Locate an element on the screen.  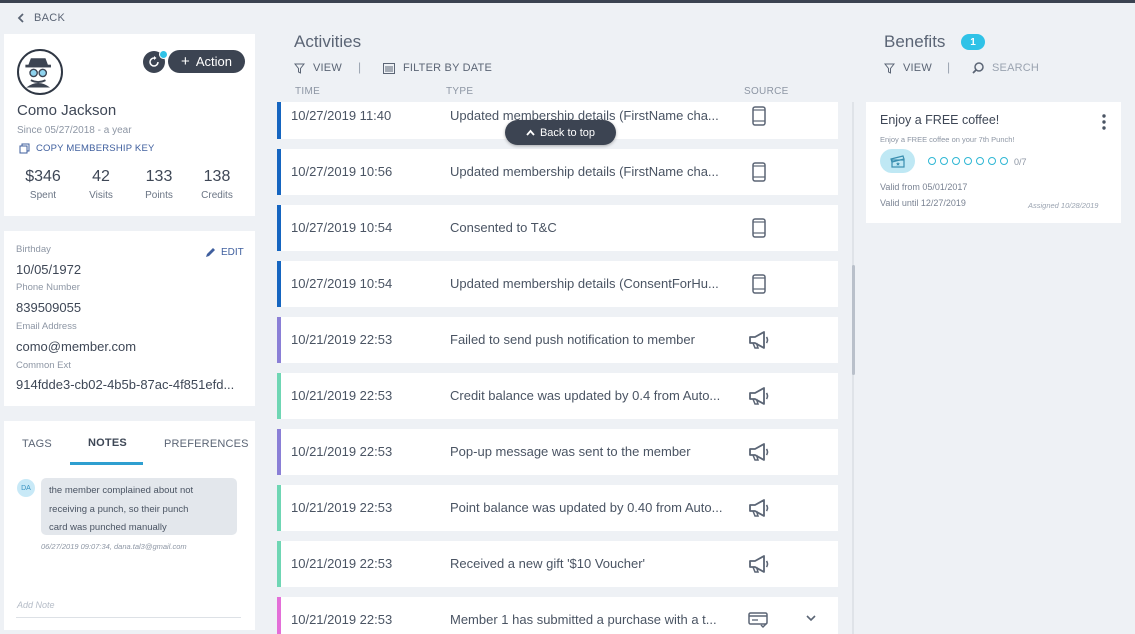
action-button: + Action is located at coordinates (206, 61).